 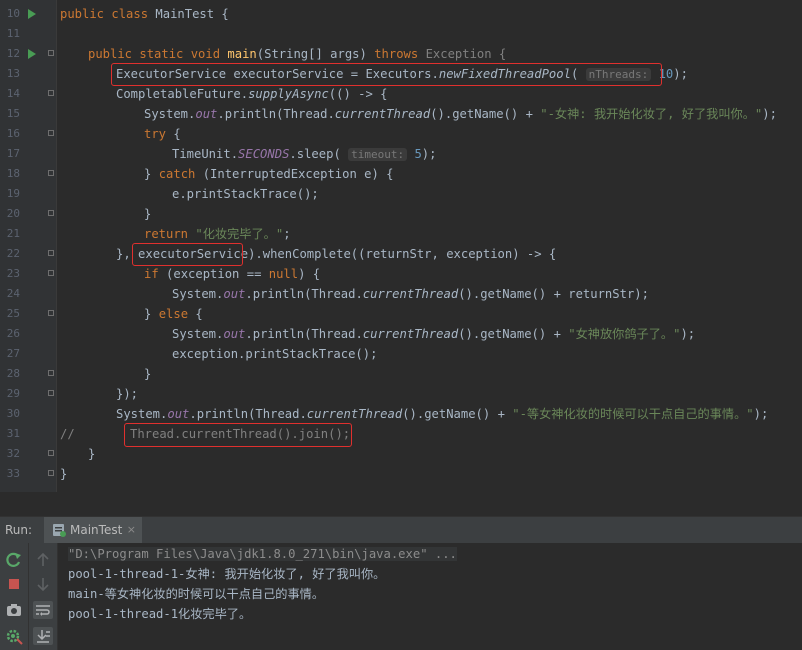 What do you see at coordinates (401, 314) in the screenshot?
I see `code-line-25: 25 } else {` at bounding box center [401, 314].